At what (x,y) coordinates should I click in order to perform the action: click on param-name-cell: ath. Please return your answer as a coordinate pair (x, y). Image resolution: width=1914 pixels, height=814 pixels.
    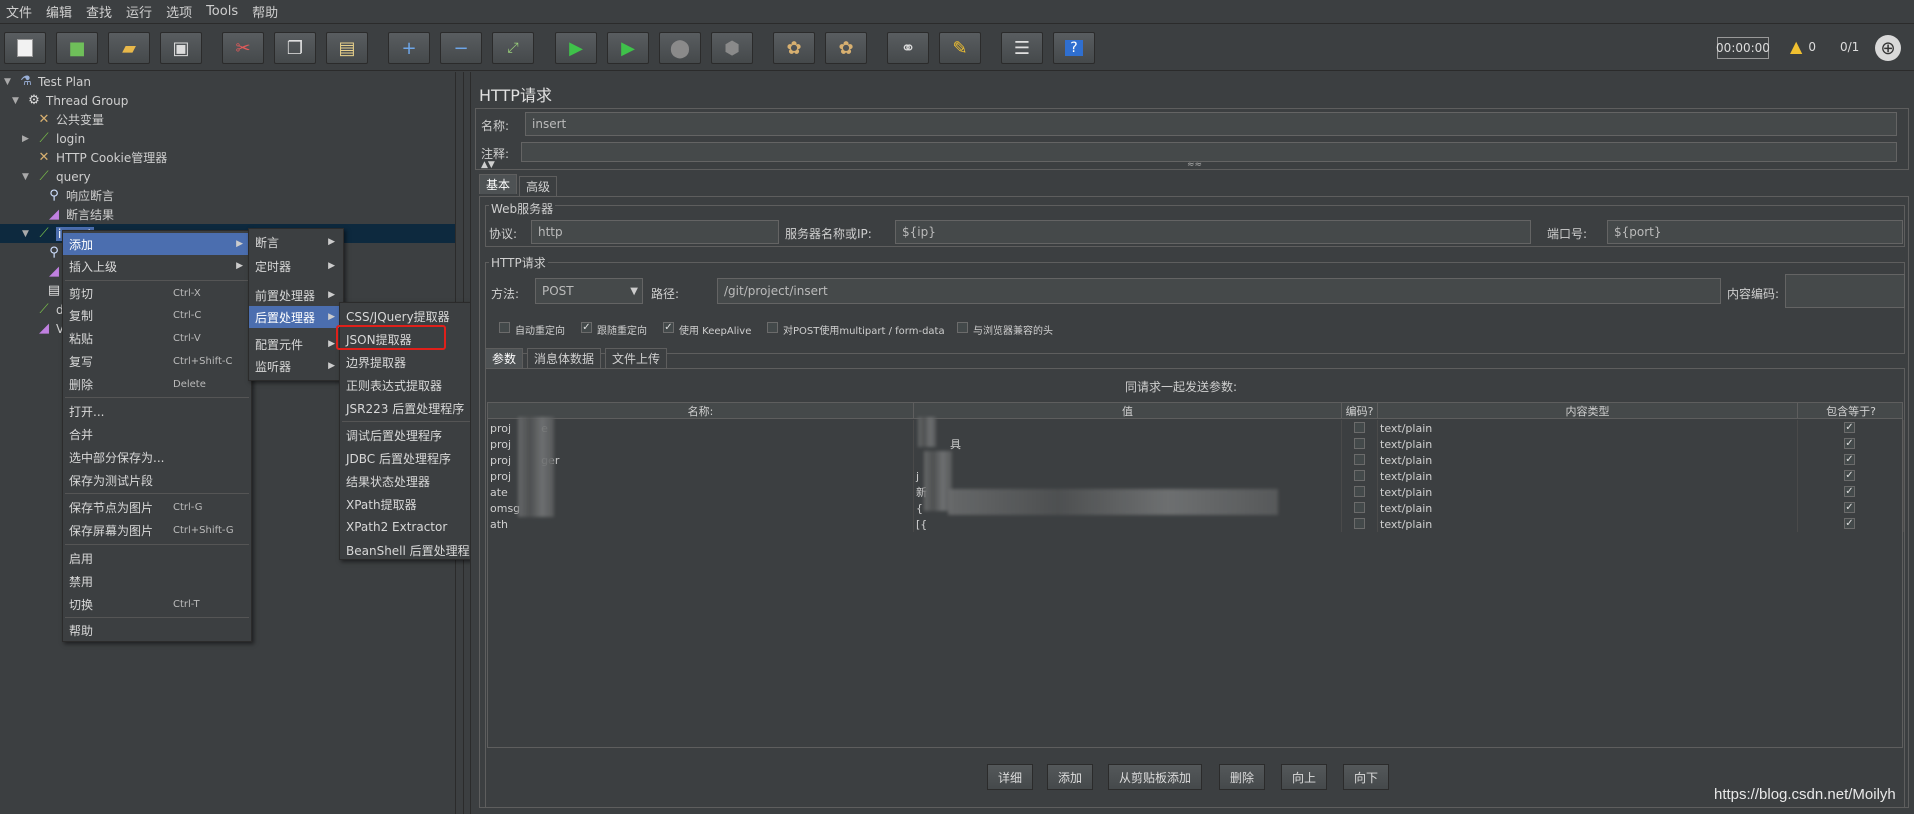
    Looking at the image, I should click on (701, 524).